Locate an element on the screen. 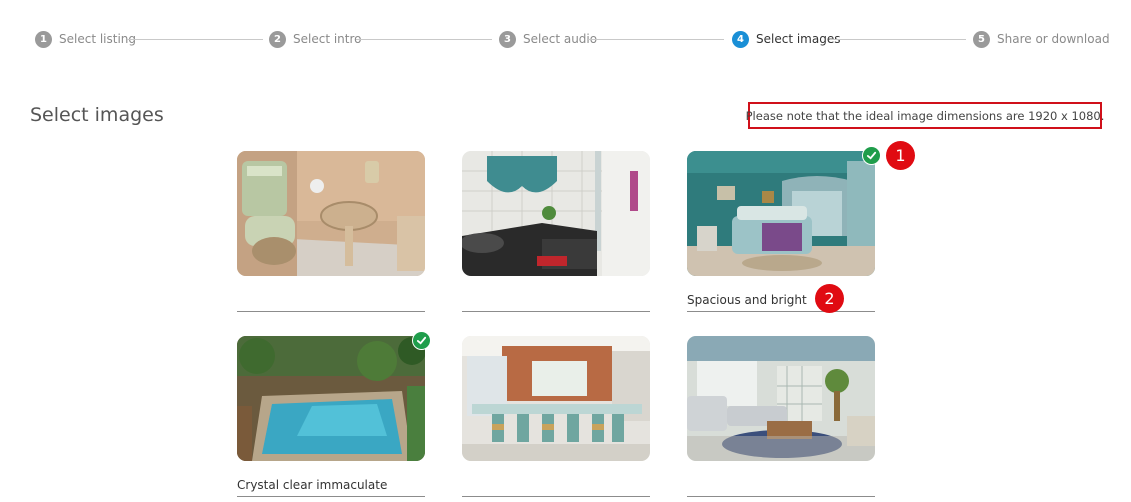  step-select-intro: 2 Select intro is located at coordinates (315, 39).